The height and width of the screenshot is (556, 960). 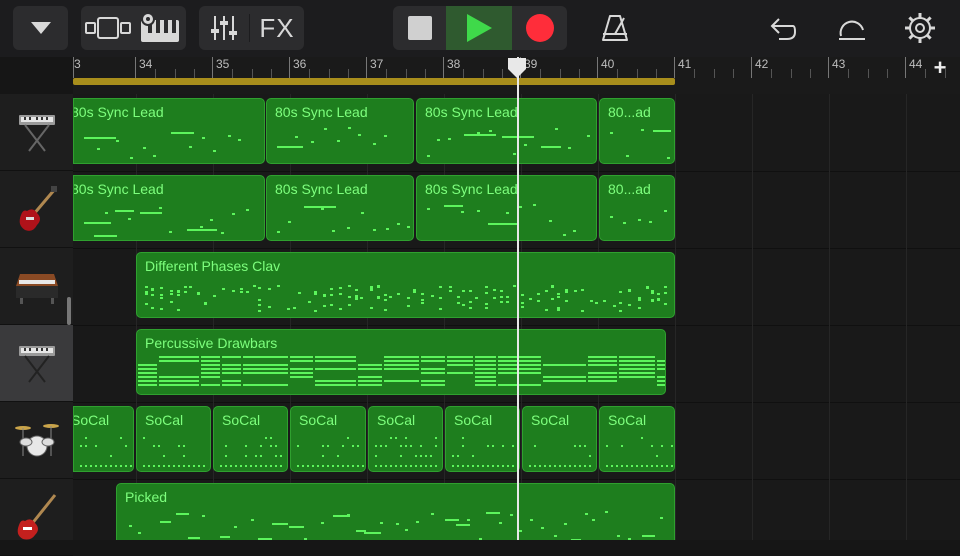 I want to click on ruler-bar-number: 37, so click(x=377, y=64).